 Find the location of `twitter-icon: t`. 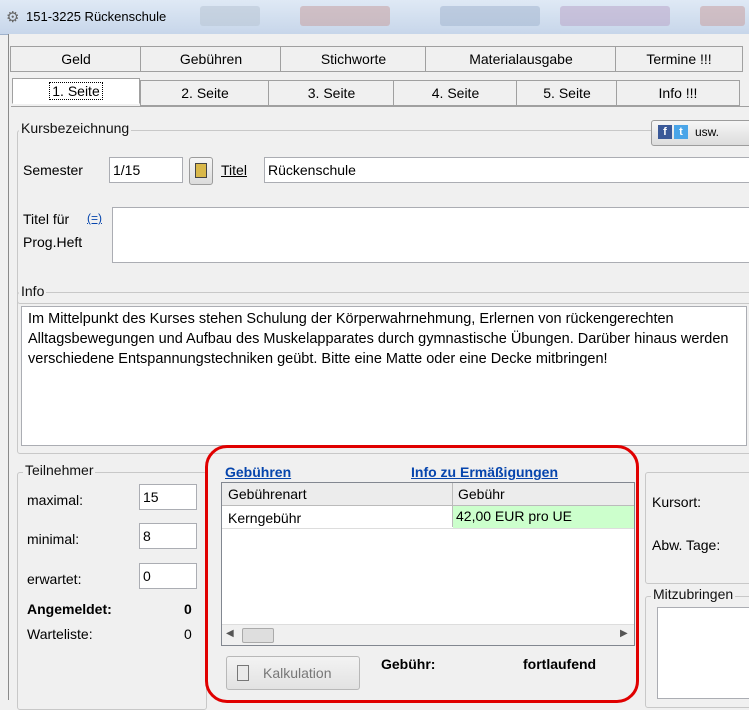

twitter-icon: t is located at coordinates (681, 132).